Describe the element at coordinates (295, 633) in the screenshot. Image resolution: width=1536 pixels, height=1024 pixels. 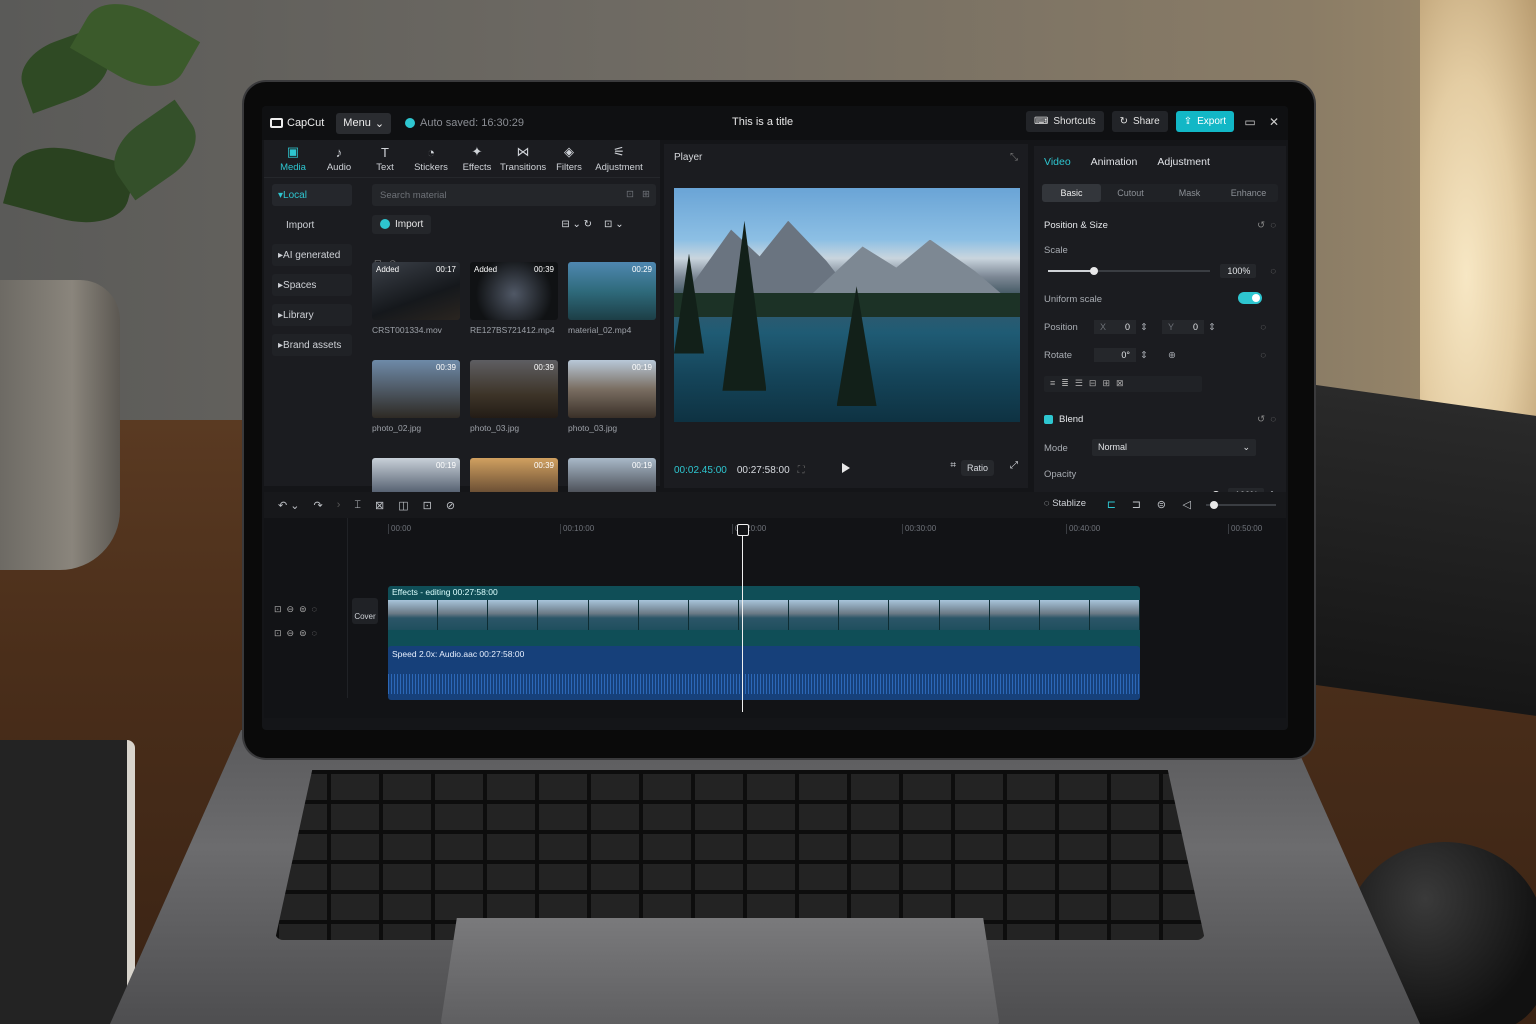
I see `track-controls-audio: ⊡ ⊖ ⊜ ◌` at that location.